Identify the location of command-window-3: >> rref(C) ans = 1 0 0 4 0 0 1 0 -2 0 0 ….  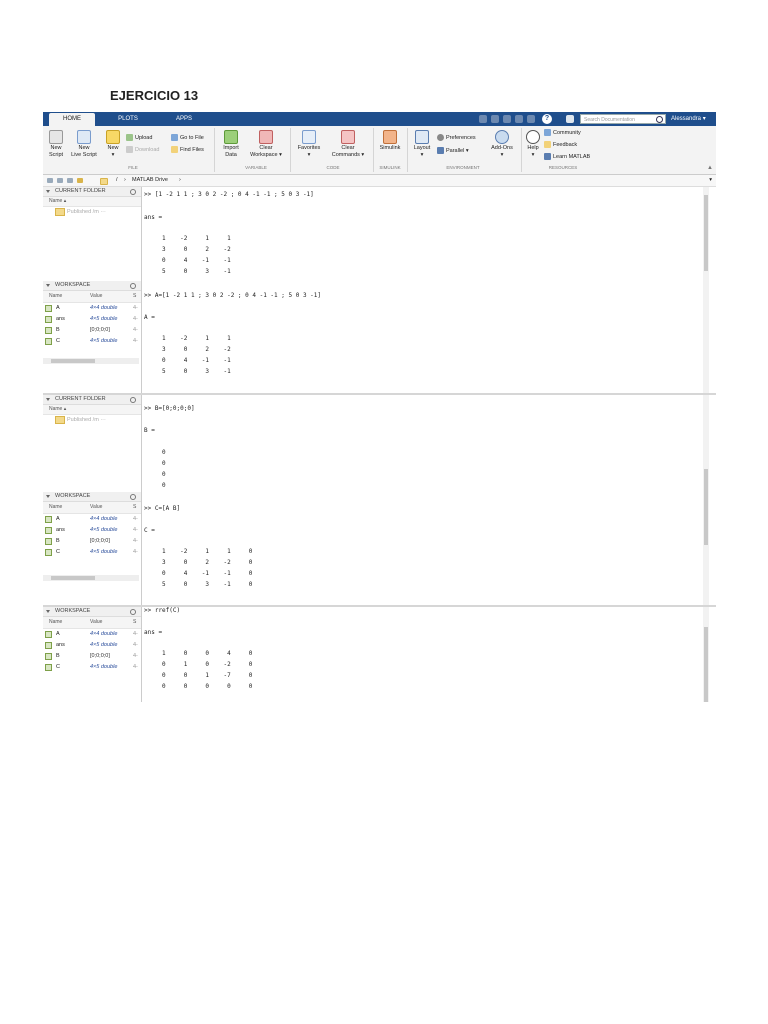
(425, 654).